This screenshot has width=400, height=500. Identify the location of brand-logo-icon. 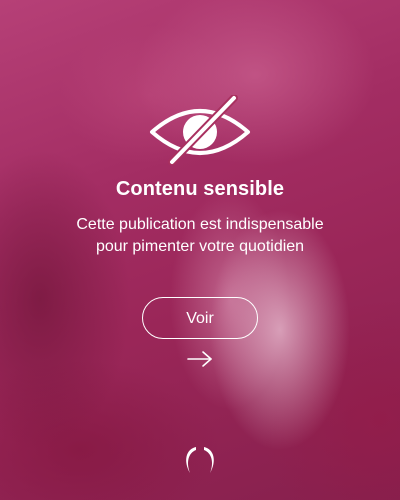
(200, 460).